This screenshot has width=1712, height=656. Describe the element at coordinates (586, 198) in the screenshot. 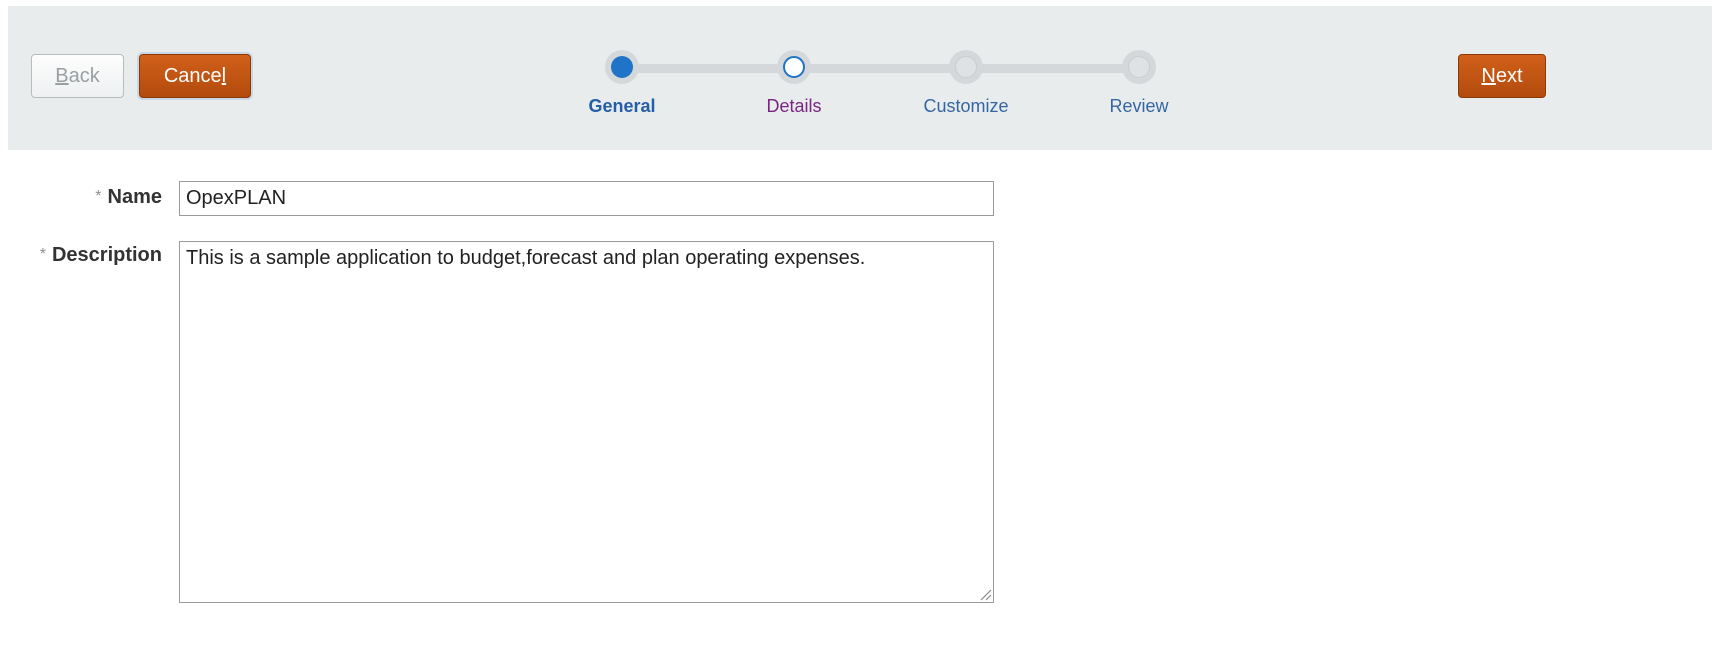

I see `name-input` at that location.